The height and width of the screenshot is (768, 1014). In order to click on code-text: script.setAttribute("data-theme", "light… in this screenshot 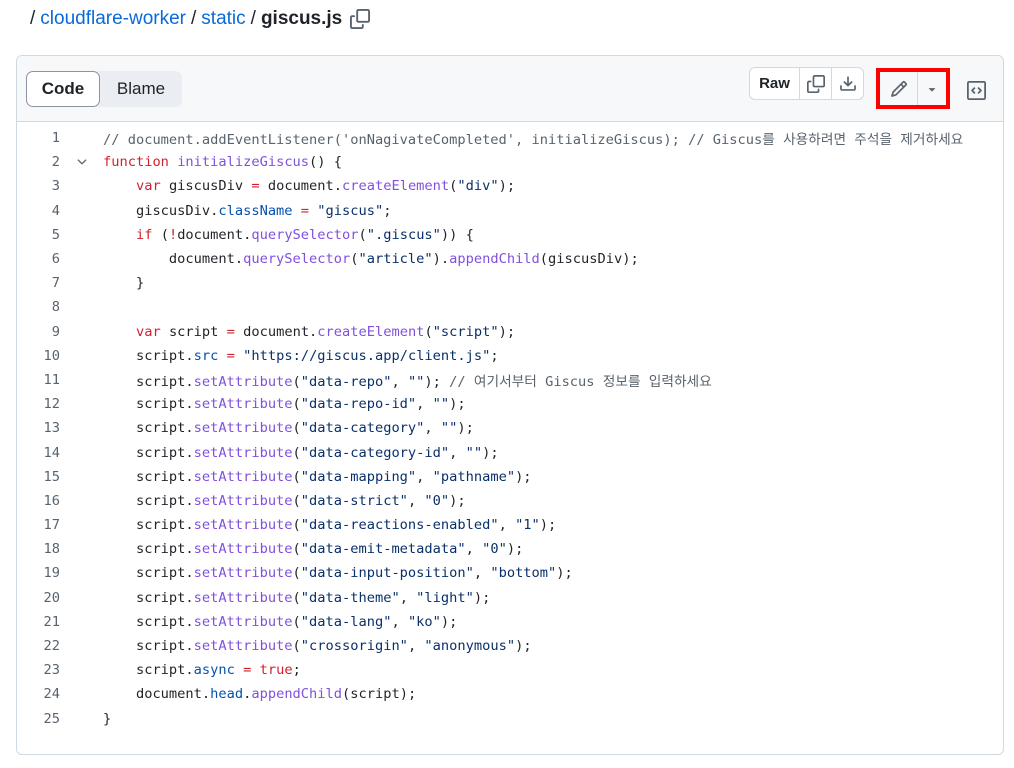, I will do `click(297, 597)`.